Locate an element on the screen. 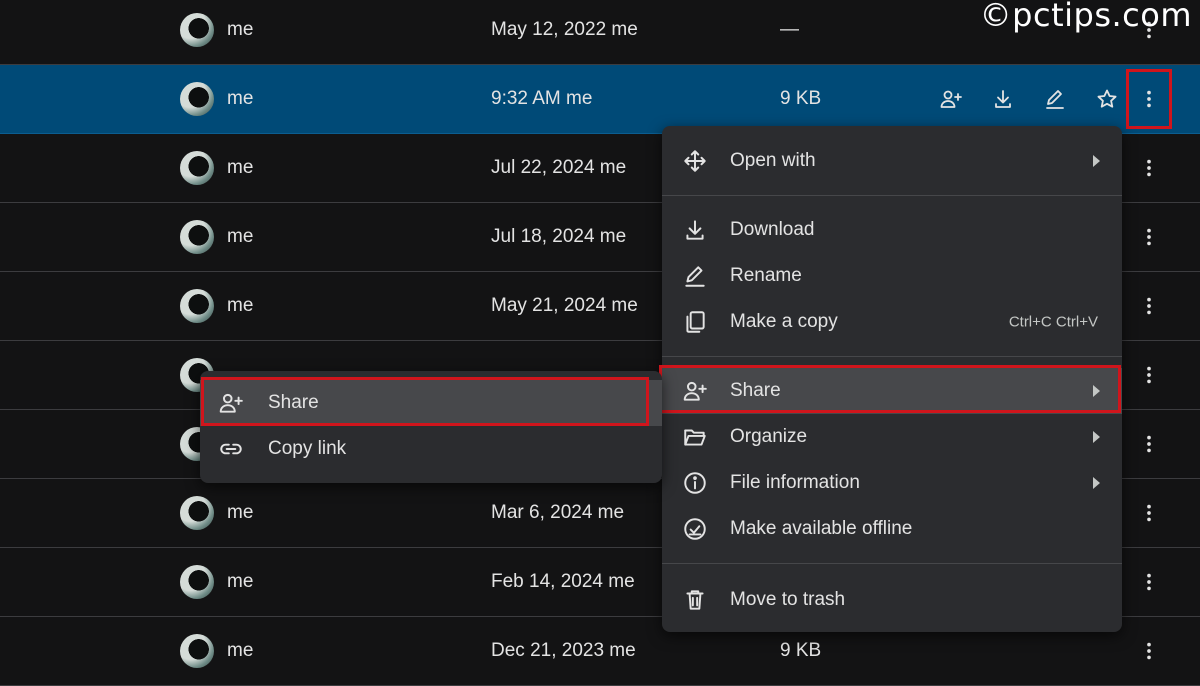 The image size is (1200, 686). menu-item-label: Make available offline is located at coordinates (821, 528).